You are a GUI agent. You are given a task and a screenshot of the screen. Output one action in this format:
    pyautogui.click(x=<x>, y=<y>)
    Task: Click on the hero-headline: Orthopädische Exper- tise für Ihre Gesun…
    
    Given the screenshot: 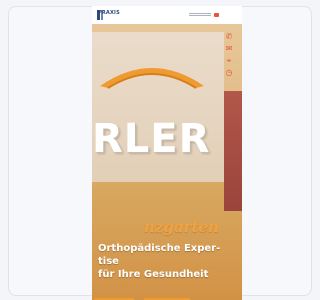 What is the action you would take?
    pyautogui.click(x=168, y=264)
    